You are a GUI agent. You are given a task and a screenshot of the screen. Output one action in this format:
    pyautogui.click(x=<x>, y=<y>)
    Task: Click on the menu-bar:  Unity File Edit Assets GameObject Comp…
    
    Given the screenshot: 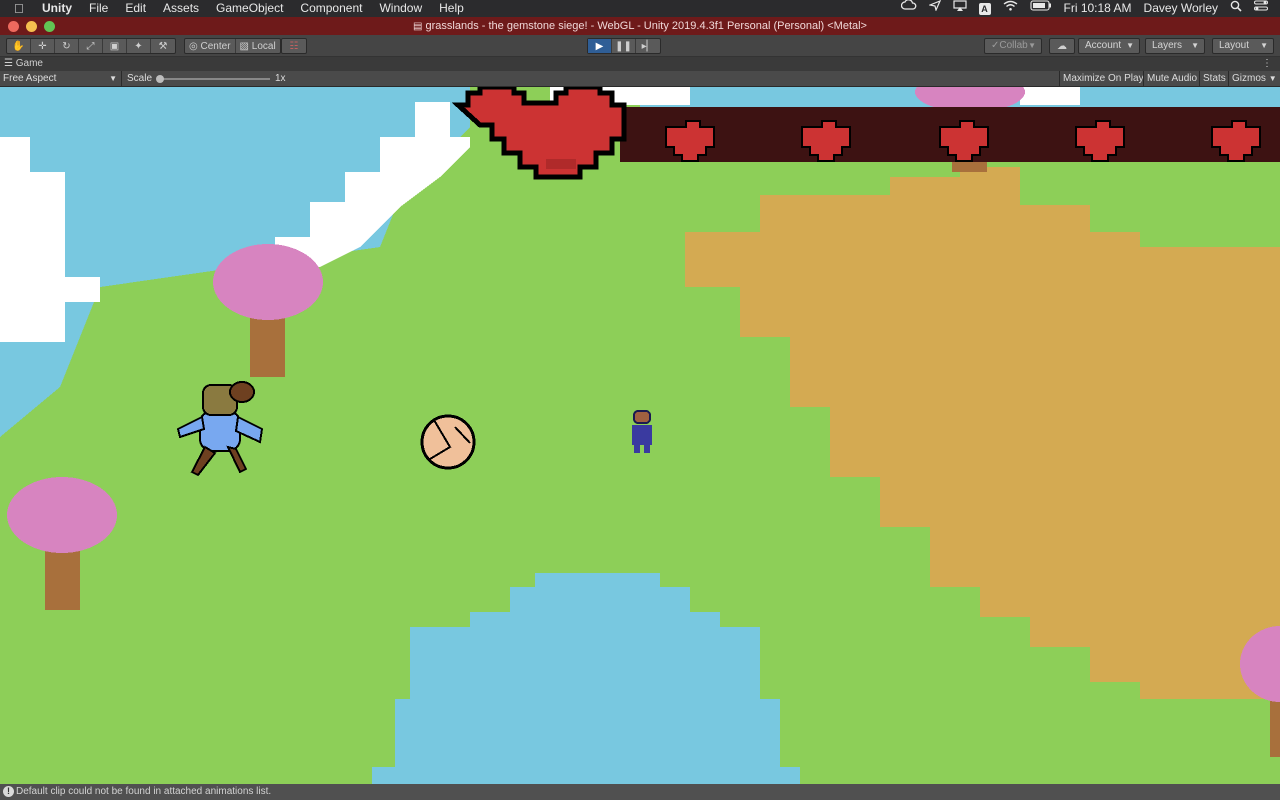 What is the action you would take?
    pyautogui.click(x=640, y=8)
    